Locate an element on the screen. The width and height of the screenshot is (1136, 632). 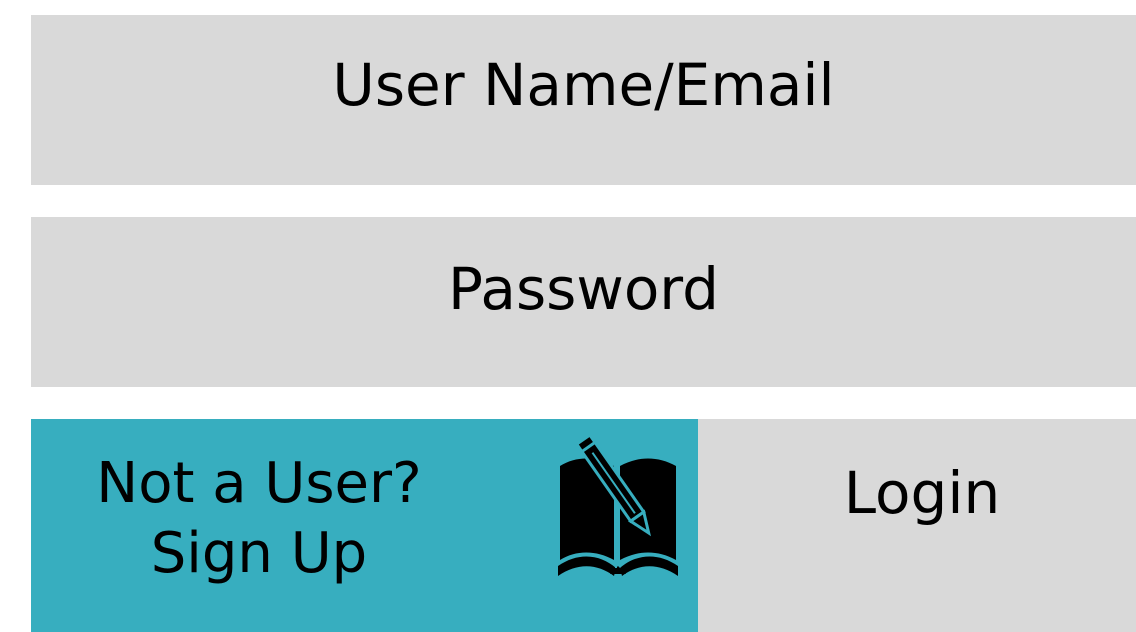
signup-label: Not a User? Sign Up is located at coordinates (259, 519).